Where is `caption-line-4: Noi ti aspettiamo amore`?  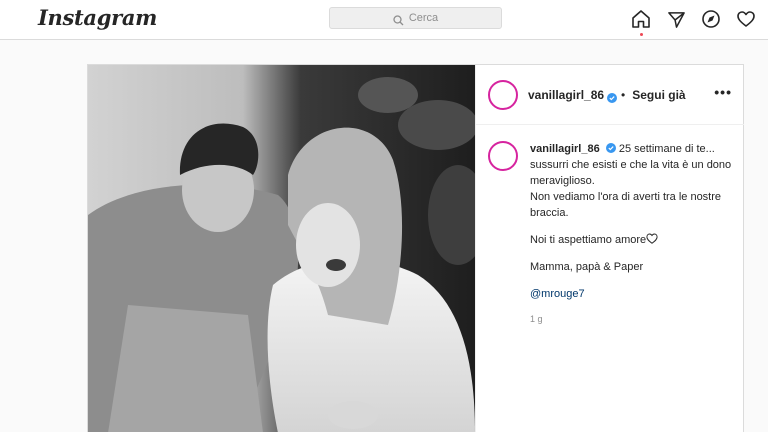
caption-line-4: Noi ti aspettiamo amore is located at coordinates (588, 240).